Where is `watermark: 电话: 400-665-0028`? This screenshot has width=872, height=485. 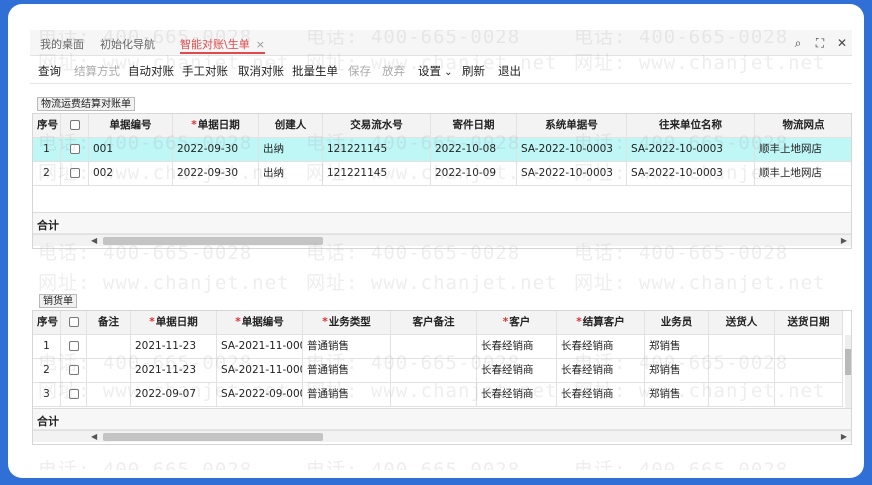
watermark: 电话: 400-665-0028 is located at coordinates (145, 464).